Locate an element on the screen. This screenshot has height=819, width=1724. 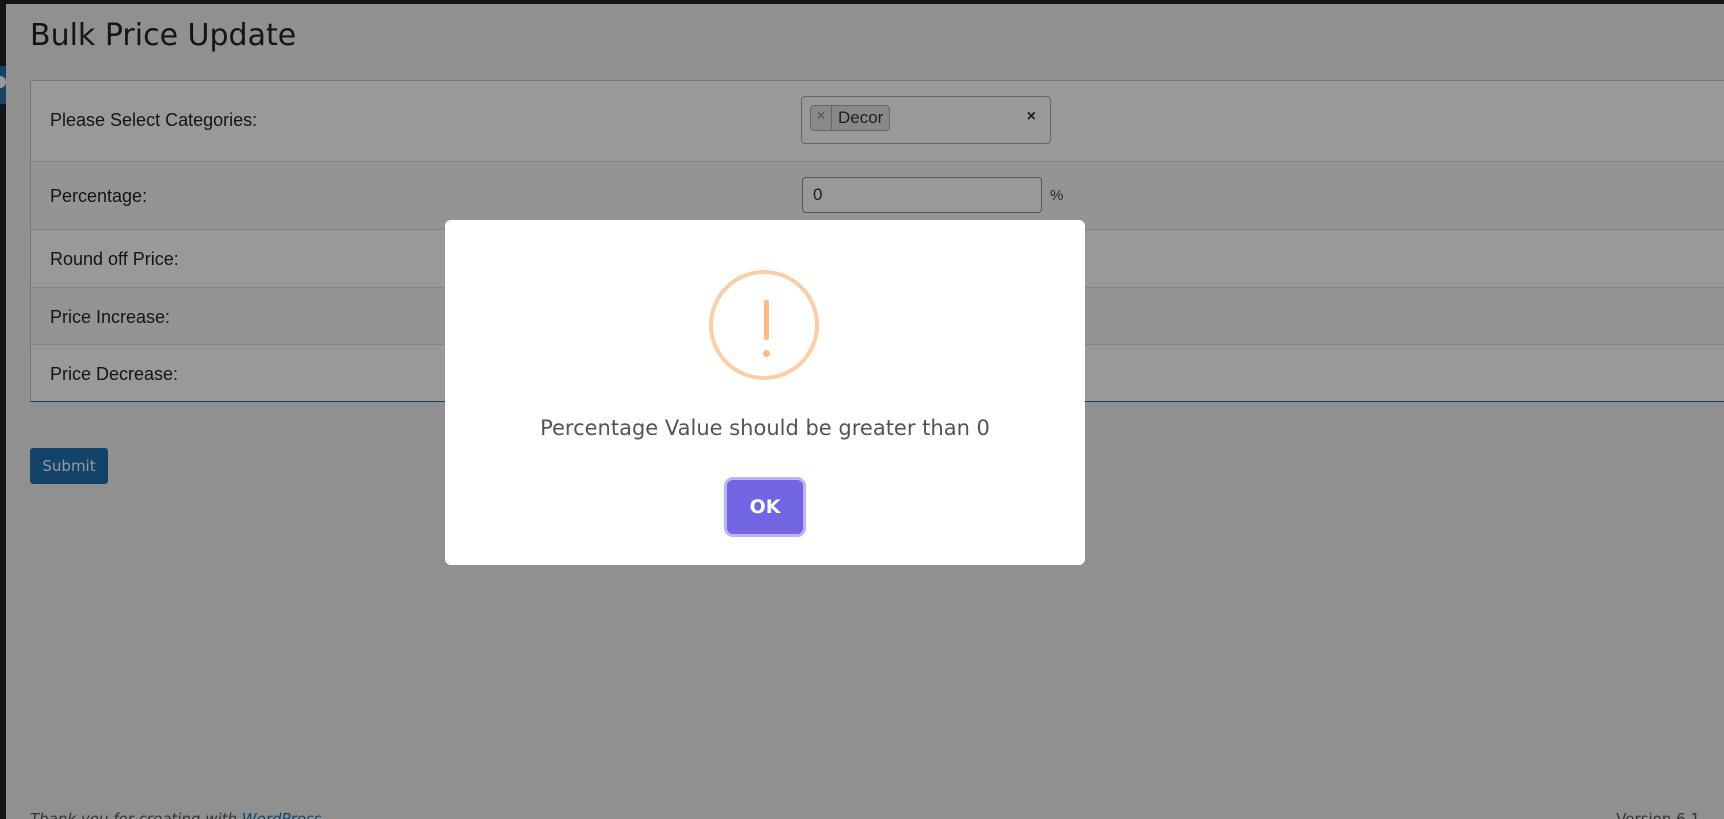
warning-bar is located at coordinates (766, 320).